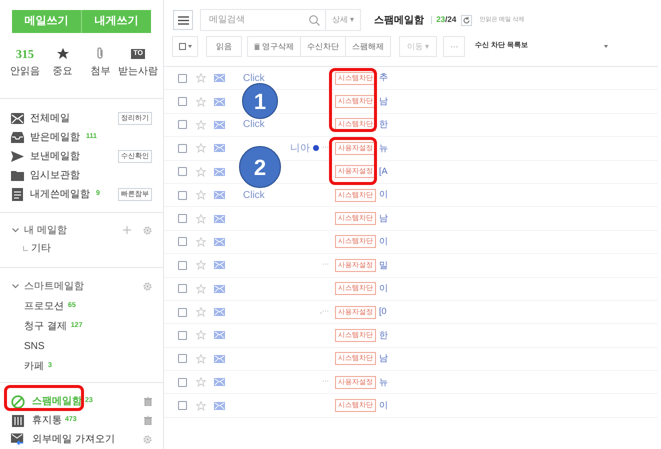 Image resolution: width=661 pixels, height=449 pixels. Describe the element at coordinates (45, 326) in the screenshot. I see `folder-link: 청구 결제` at that location.